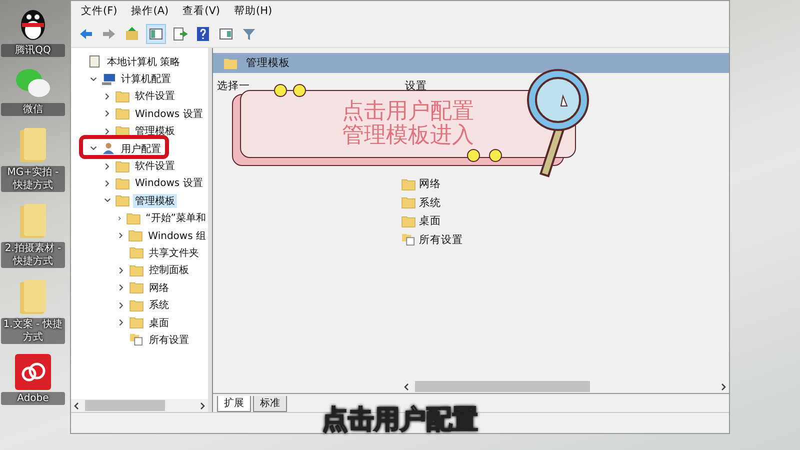 This screenshot has width=800, height=450. Describe the element at coordinates (132, 34) in the screenshot. I see `folder-up-icon` at that location.